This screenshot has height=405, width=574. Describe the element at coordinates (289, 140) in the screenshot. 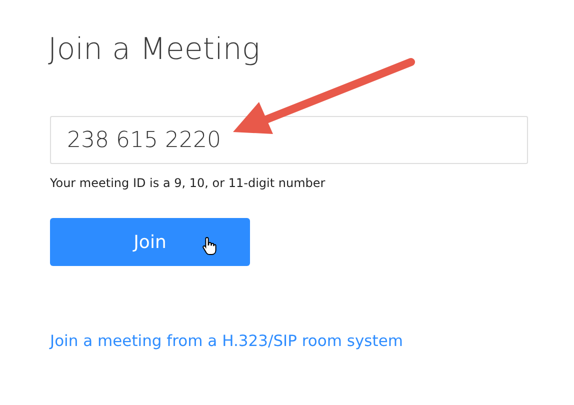

I see `meeting-id-field: 238 615 2220` at that location.